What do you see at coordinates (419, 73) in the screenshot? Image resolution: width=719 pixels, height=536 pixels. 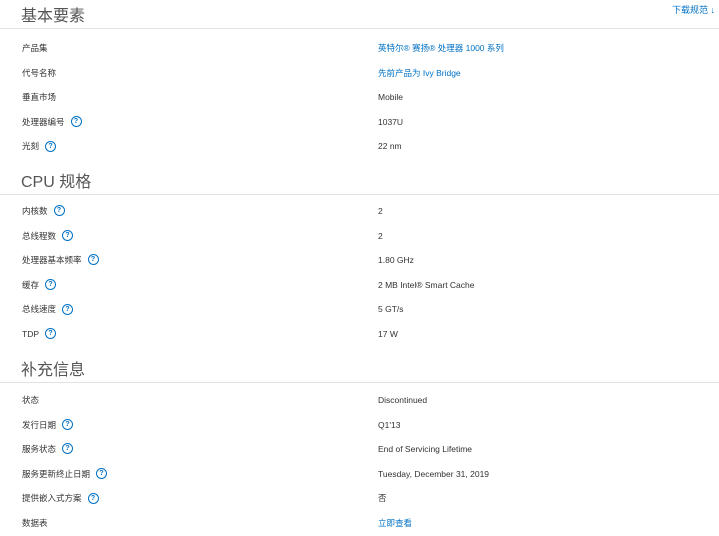 I see `spec-value-link: 先前产品为 Ivy Bridge` at bounding box center [419, 73].